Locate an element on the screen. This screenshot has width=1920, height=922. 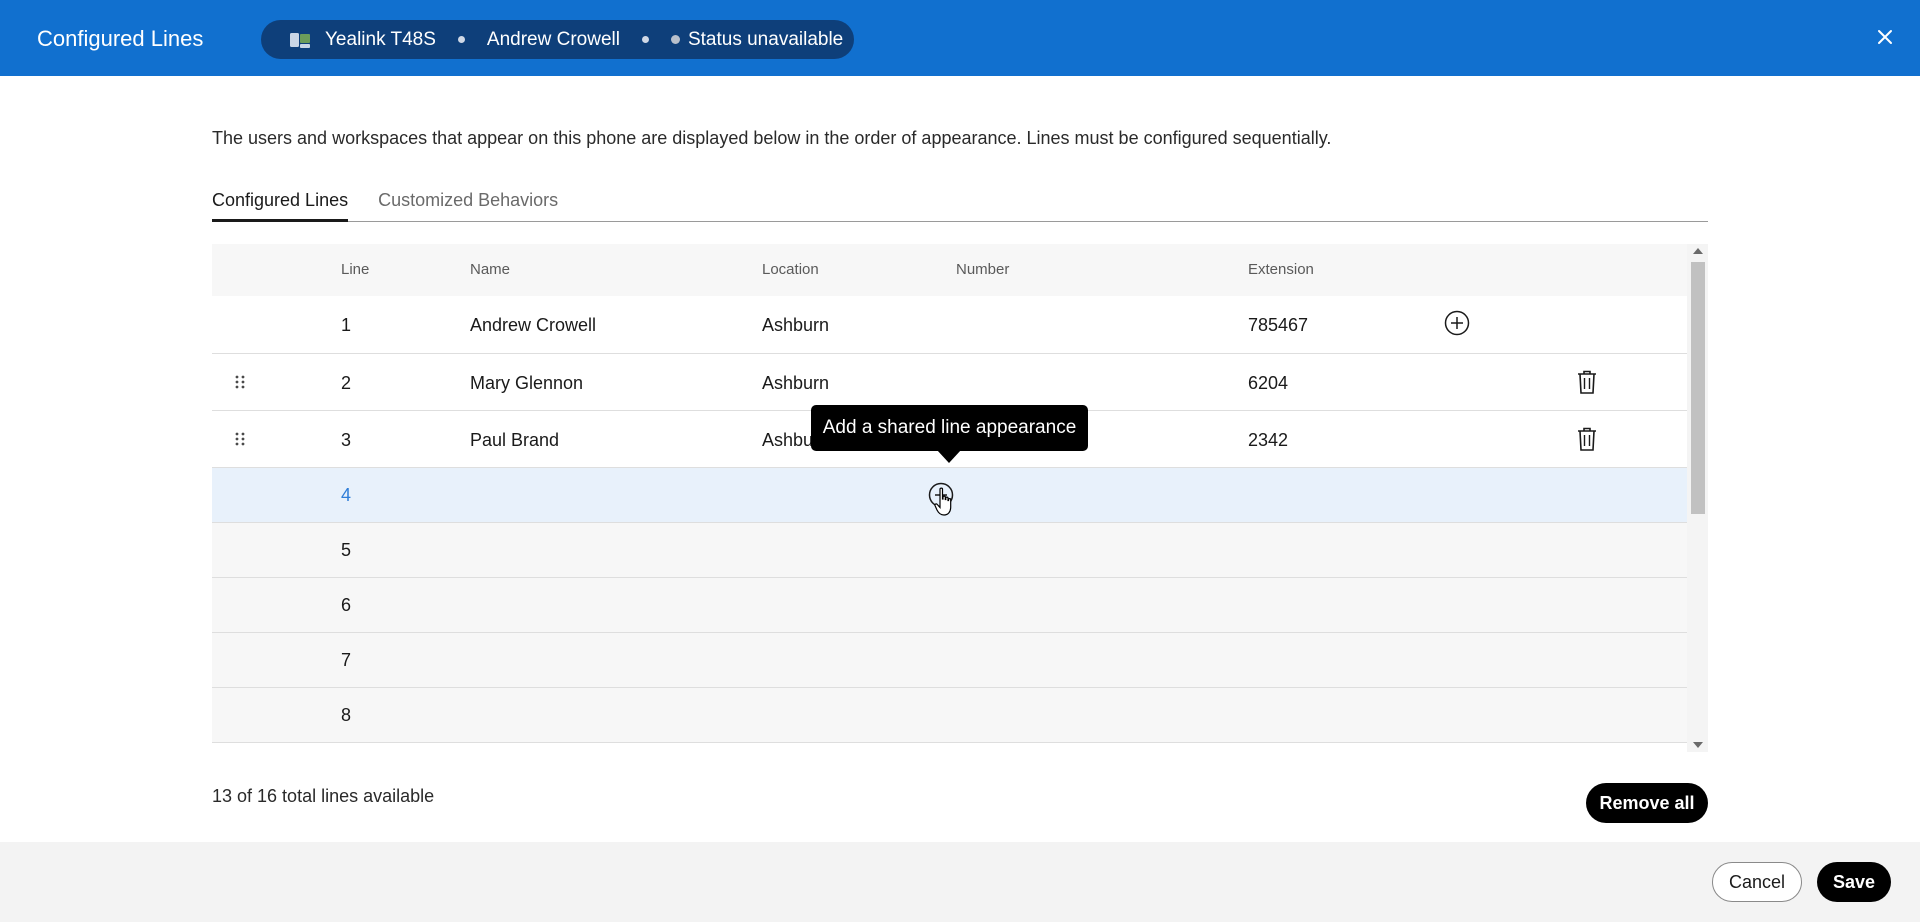
line-number: 3 is located at coordinates (346, 440).